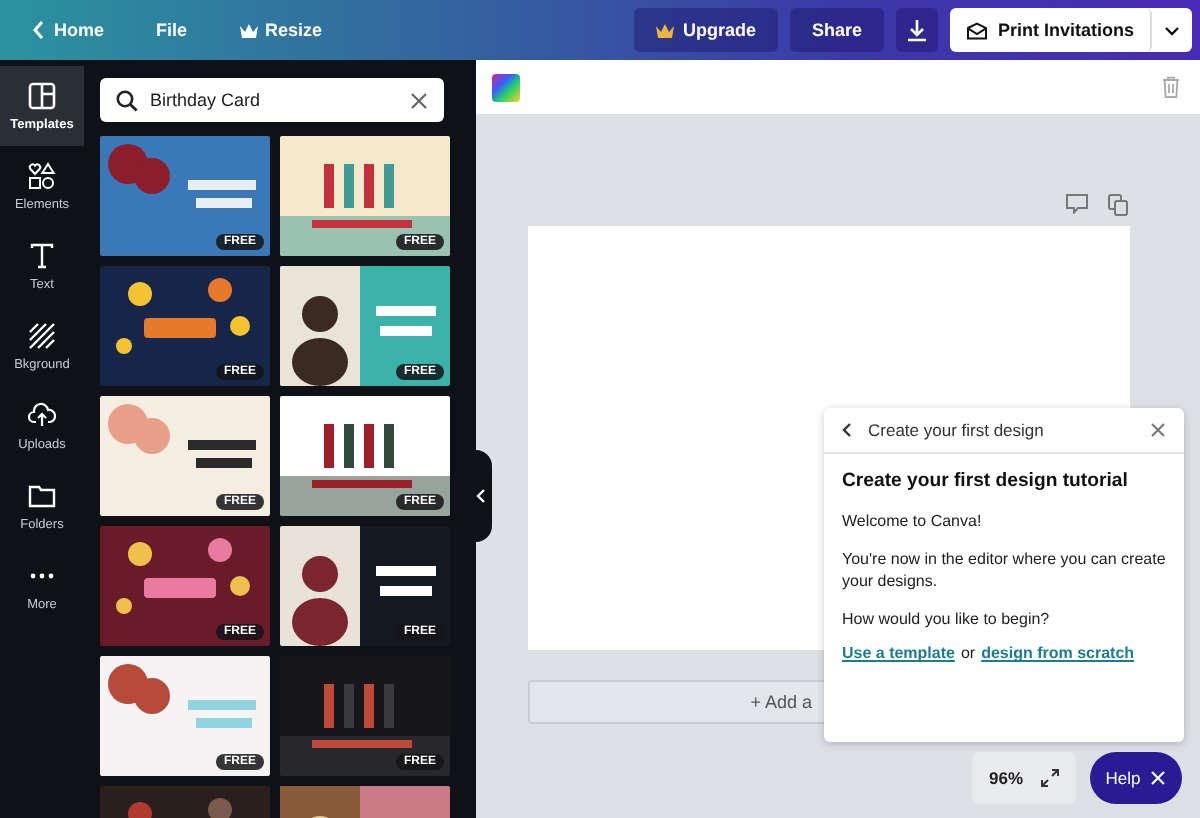  What do you see at coordinates (913, 522) in the screenshot?
I see `tutorial-text: Welcome to Canva!` at bounding box center [913, 522].